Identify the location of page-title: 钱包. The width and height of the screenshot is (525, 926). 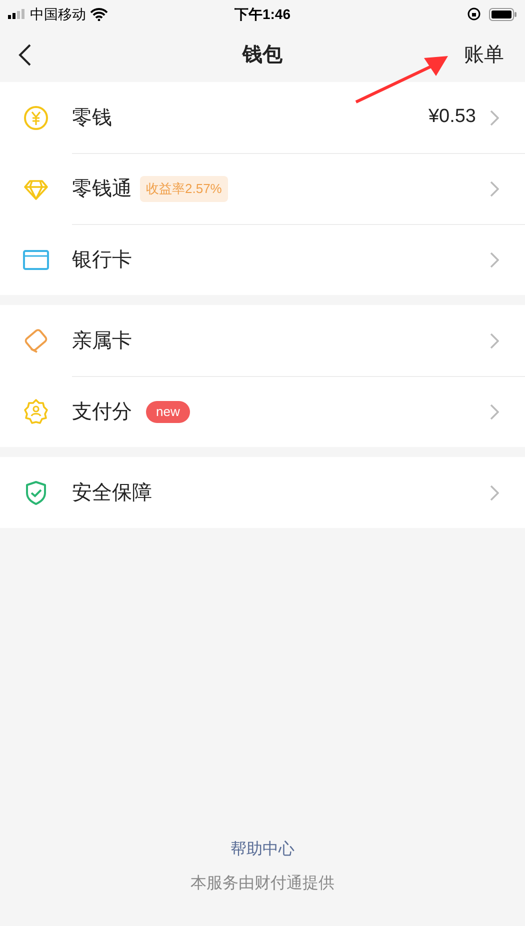
(262, 55).